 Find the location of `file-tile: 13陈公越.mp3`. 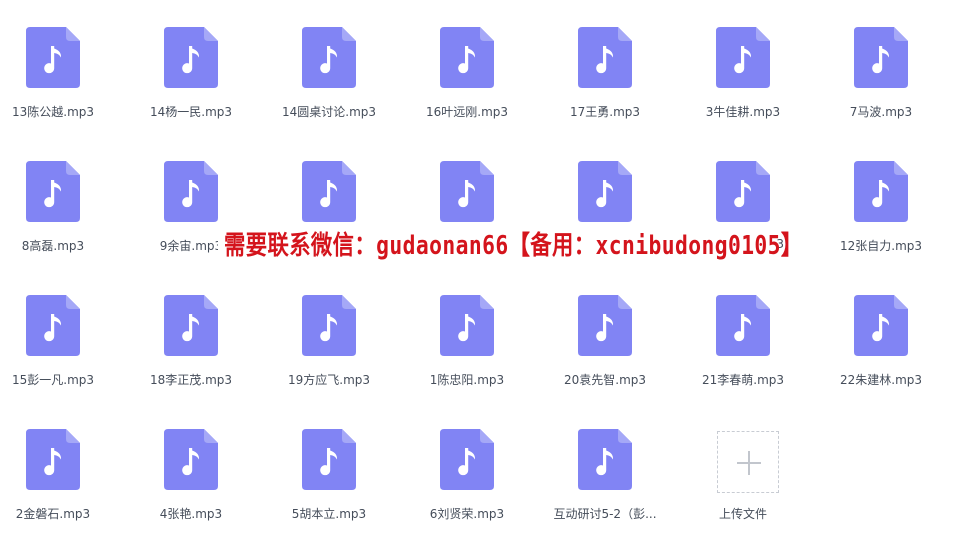

file-tile: 13陈公越.mp3 is located at coordinates (61, 62).